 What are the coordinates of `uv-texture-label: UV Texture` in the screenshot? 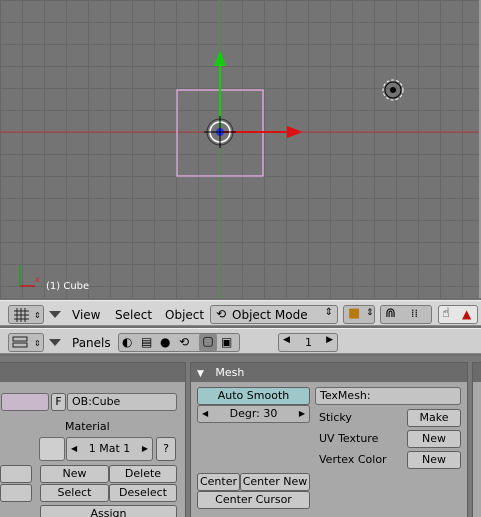 It's located at (349, 438).